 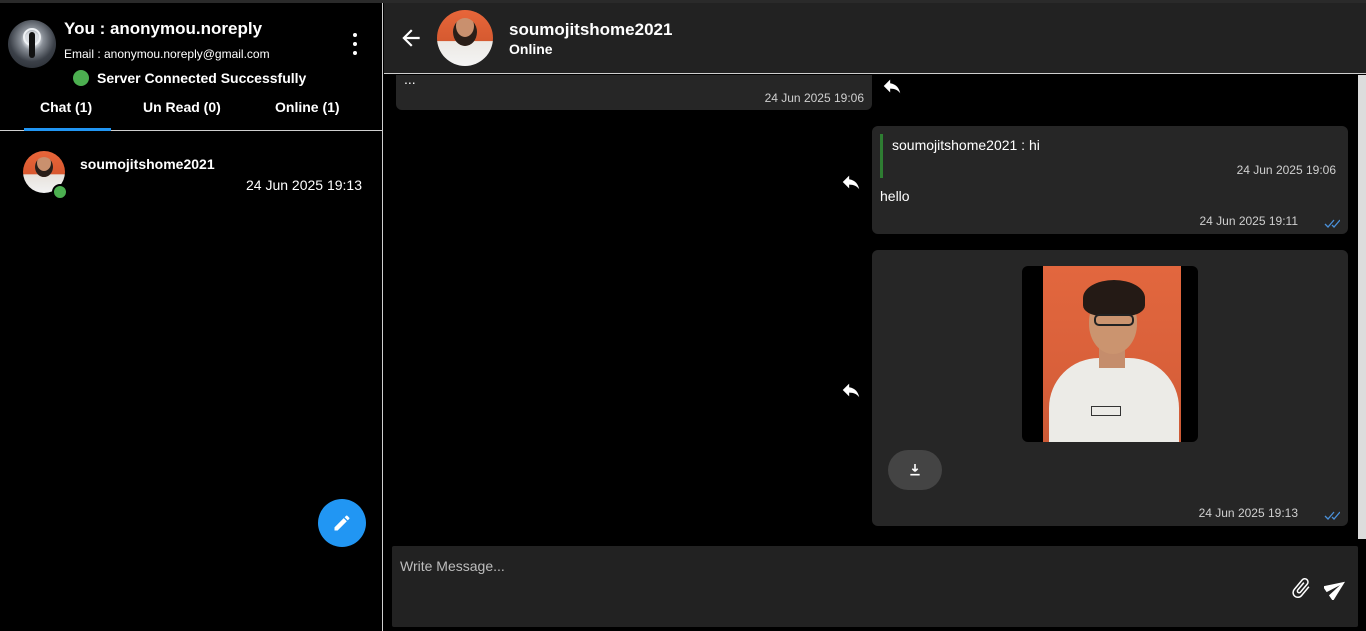 What do you see at coordinates (355, 44) in the screenshot?
I see `kebab-menu-icon` at bounding box center [355, 44].